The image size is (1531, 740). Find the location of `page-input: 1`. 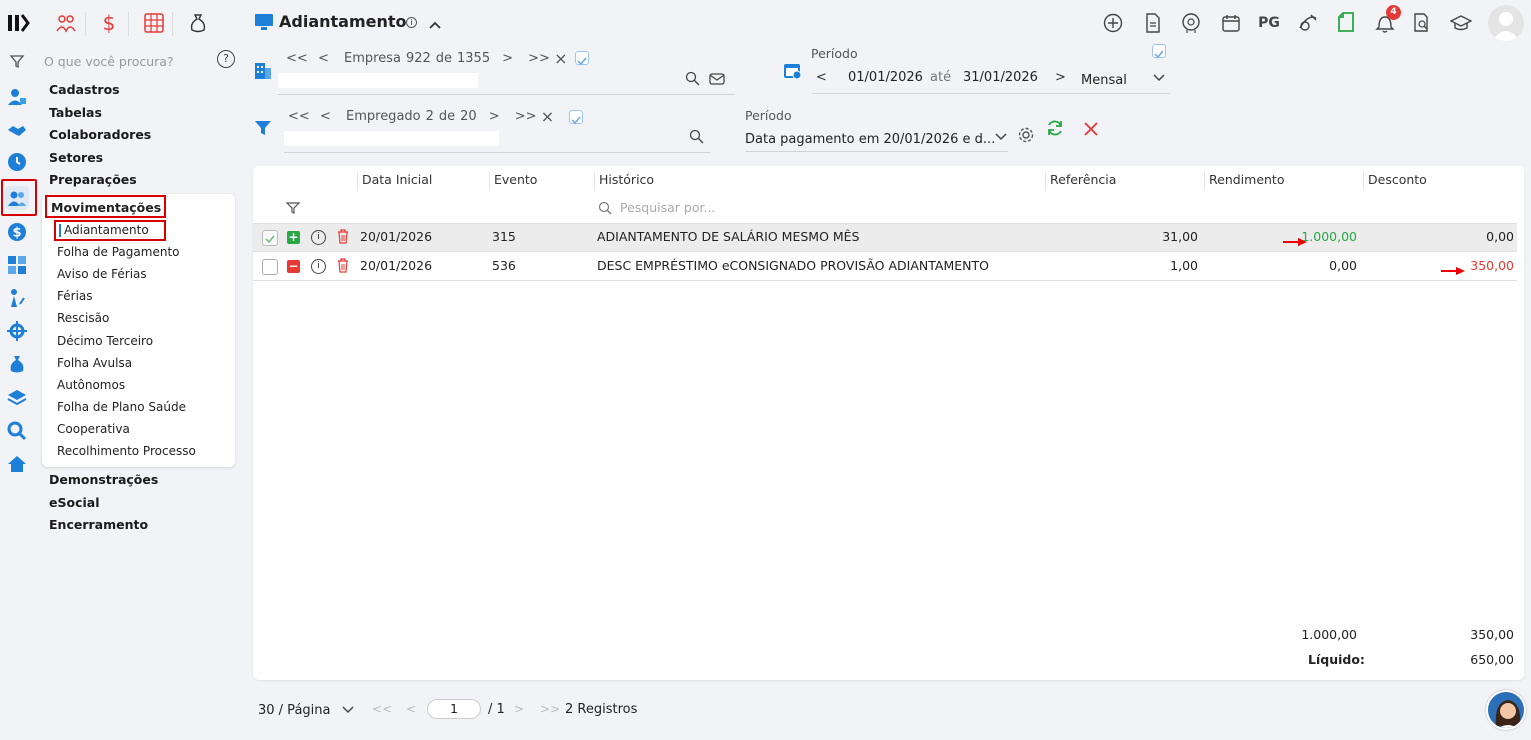

page-input: 1 is located at coordinates (454, 709).